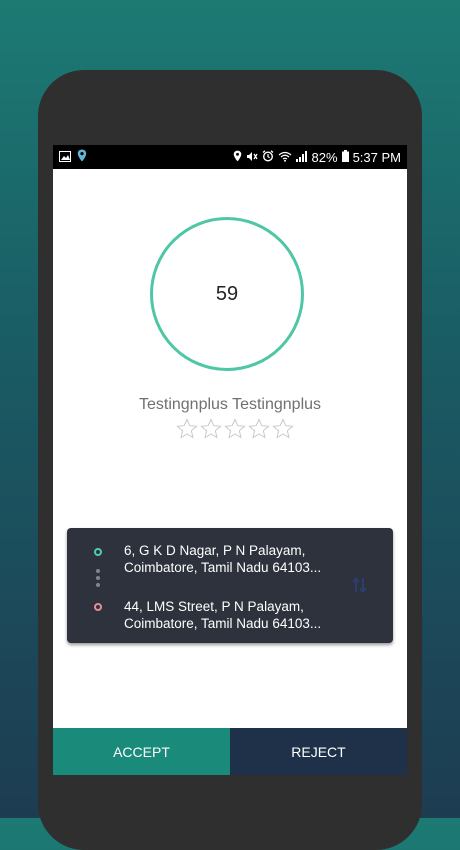  Describe the element at coordinates (324, 157) in the screenshot. I see `battery-percent: 82%` at that location.